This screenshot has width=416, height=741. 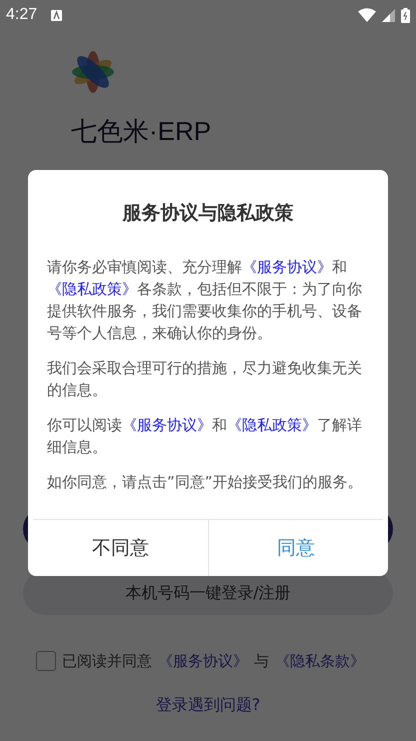 What do you see at coordinates (367, 15) in the screenshot?
I see `wifi-icon` at bounding box center [367, 15].